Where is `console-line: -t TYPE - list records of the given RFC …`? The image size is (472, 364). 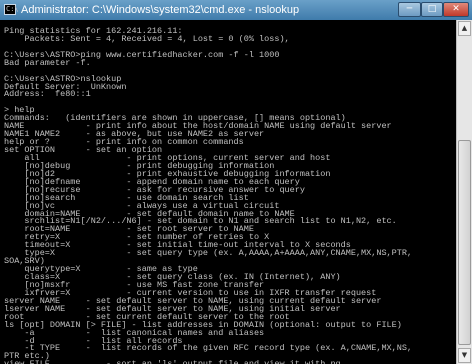 console-line: -t TYPE - list records of the given RFC … is located at coordinates (208, 348).